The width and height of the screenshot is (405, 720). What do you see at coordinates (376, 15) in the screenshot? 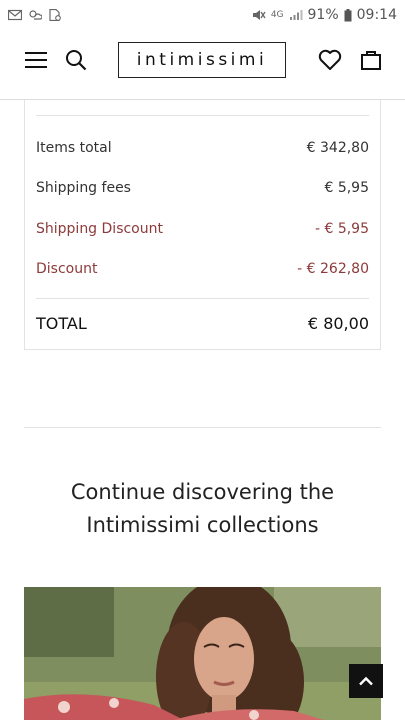
I see `status-time: 09:14` at bounding box center [376, 15].